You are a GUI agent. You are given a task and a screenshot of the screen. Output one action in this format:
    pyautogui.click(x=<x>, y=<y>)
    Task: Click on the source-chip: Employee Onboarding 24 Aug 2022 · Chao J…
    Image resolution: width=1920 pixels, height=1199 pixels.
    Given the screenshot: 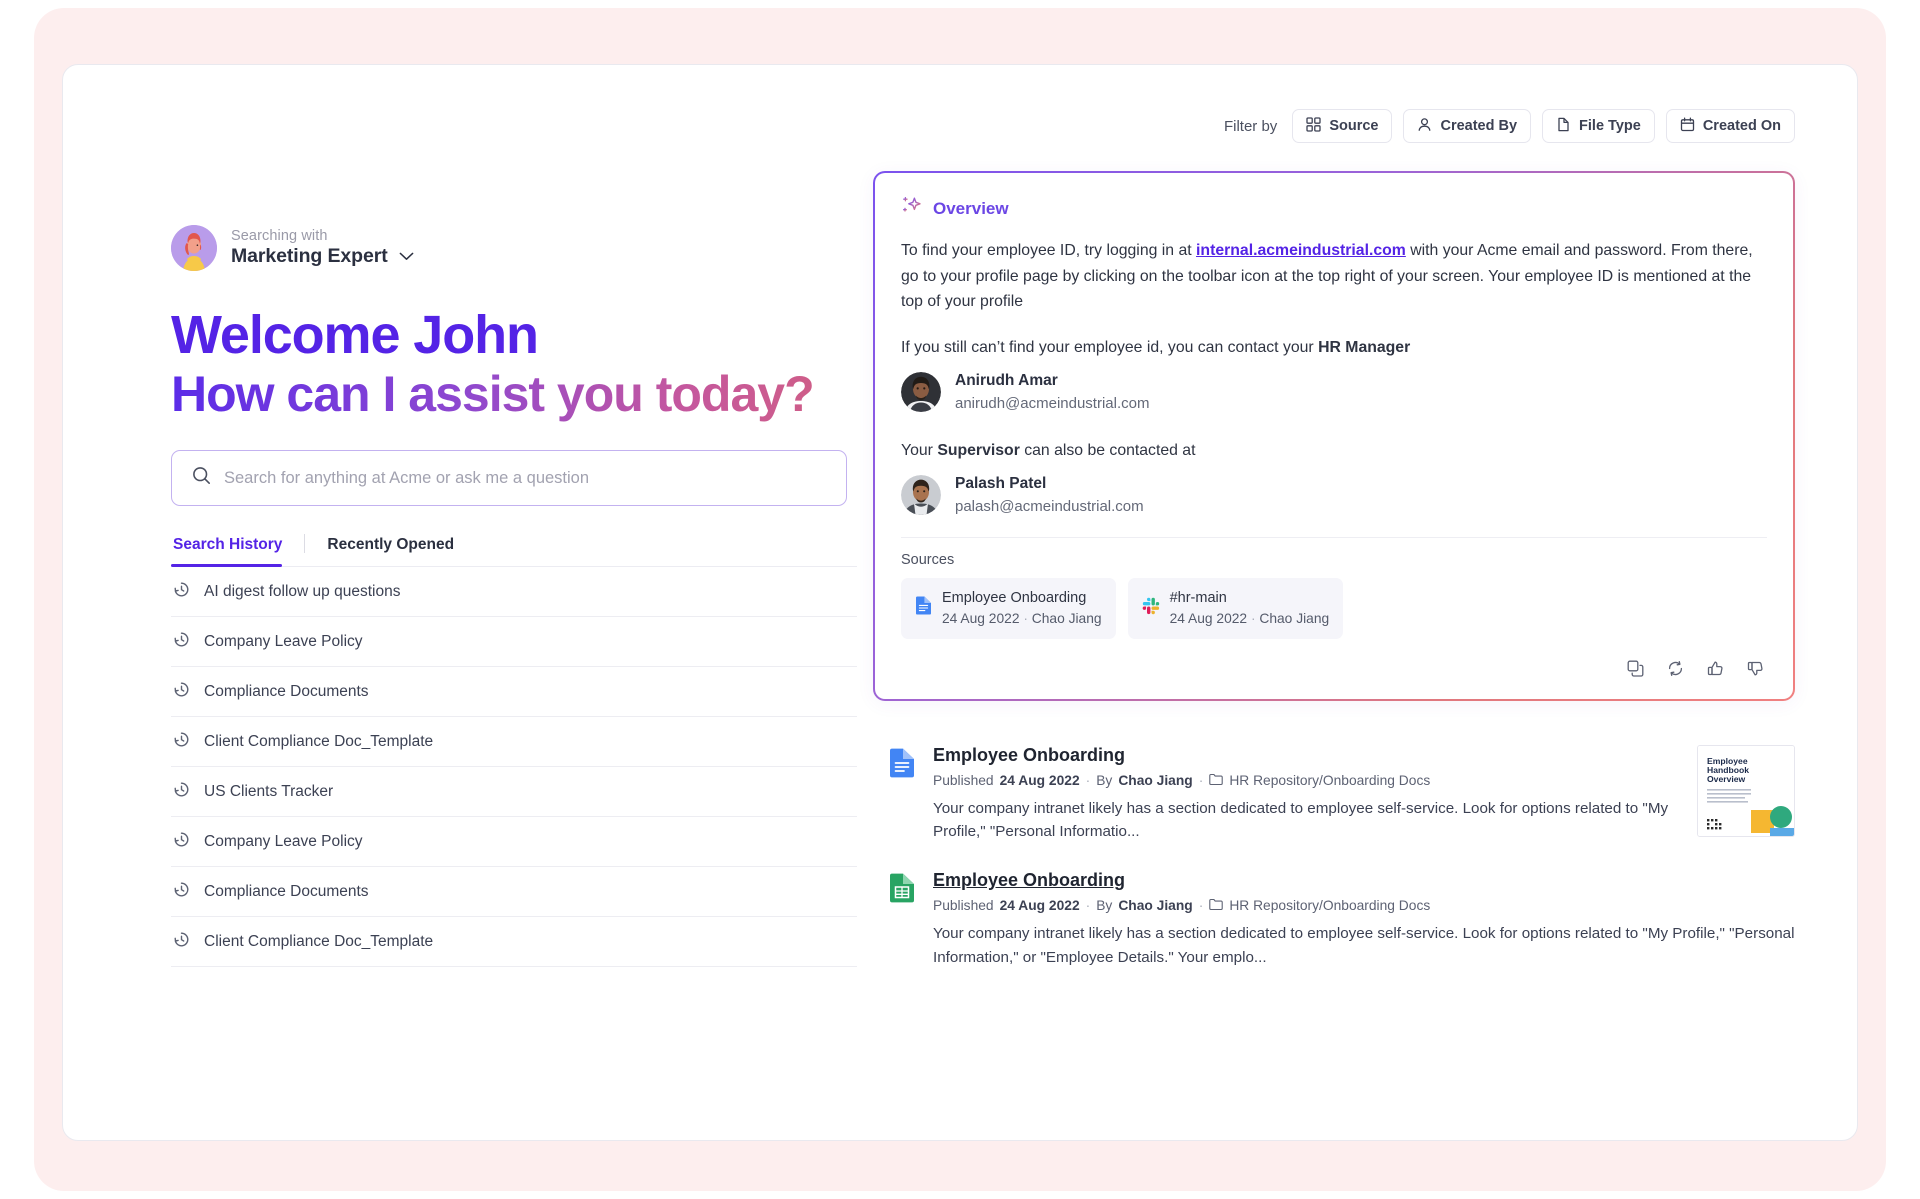 What is the action you would take?
    pyautogui.click(x=1008, y=608)
    